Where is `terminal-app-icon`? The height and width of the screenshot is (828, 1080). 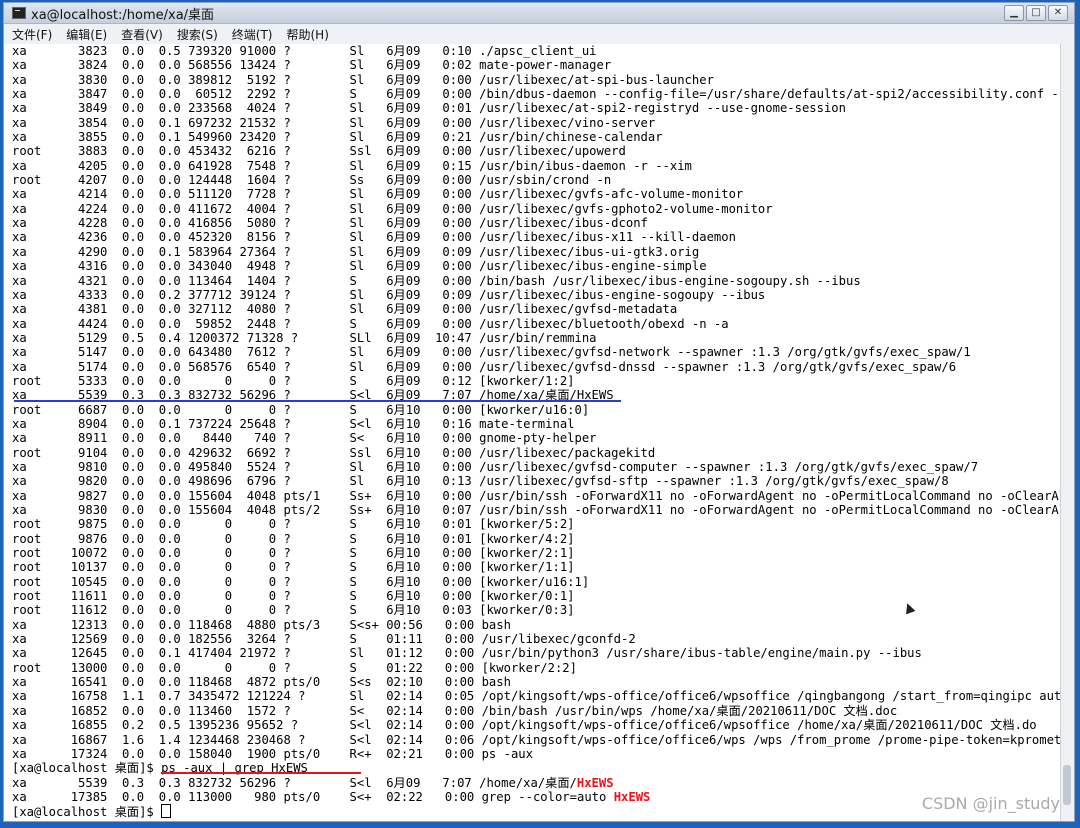
terminal-app-icon is located at coordinates (19, 13).